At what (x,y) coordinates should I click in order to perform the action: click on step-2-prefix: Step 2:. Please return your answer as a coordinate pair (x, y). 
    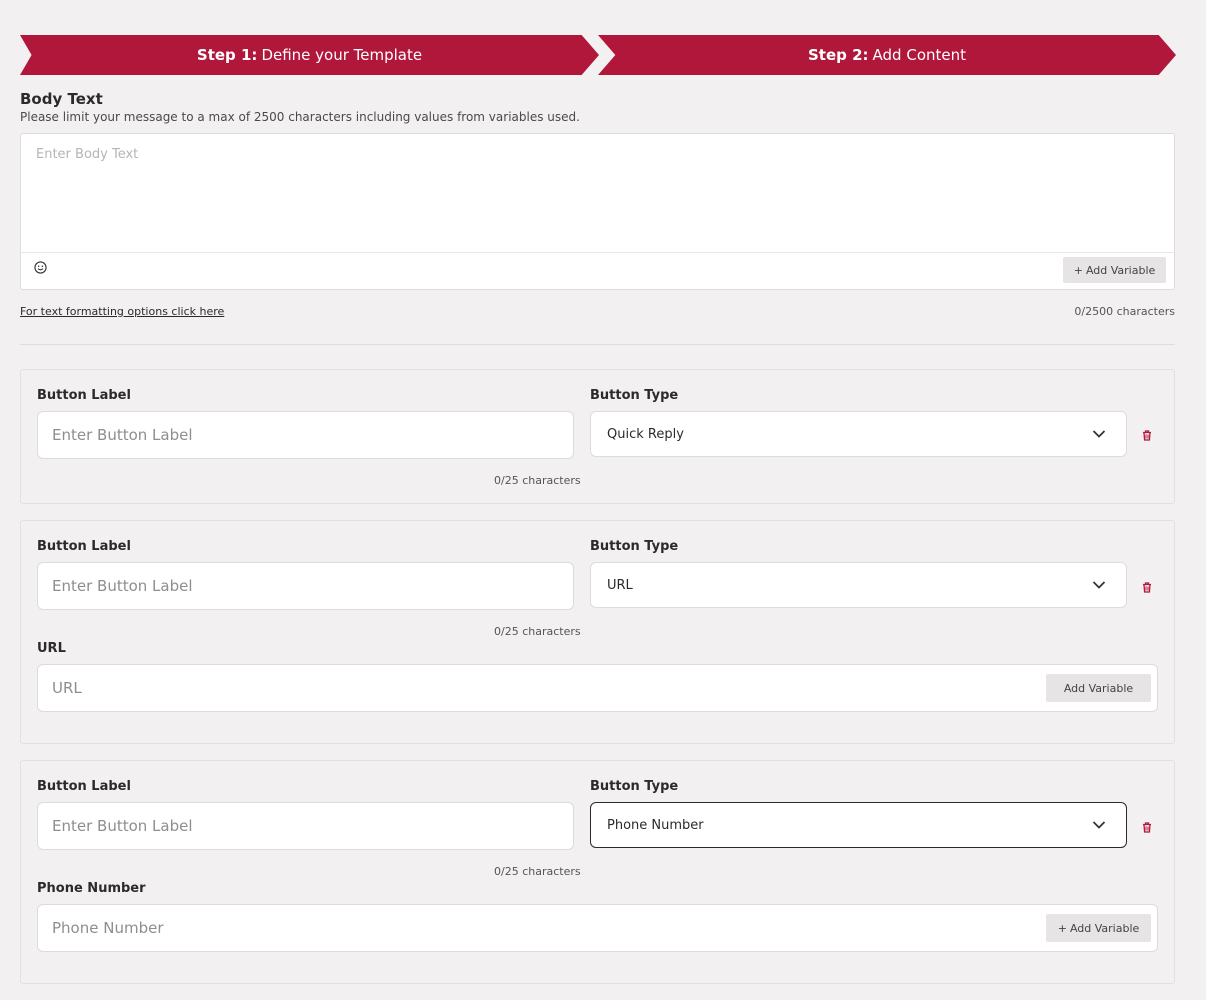
    Looking at the image, I should click on (838, 55).